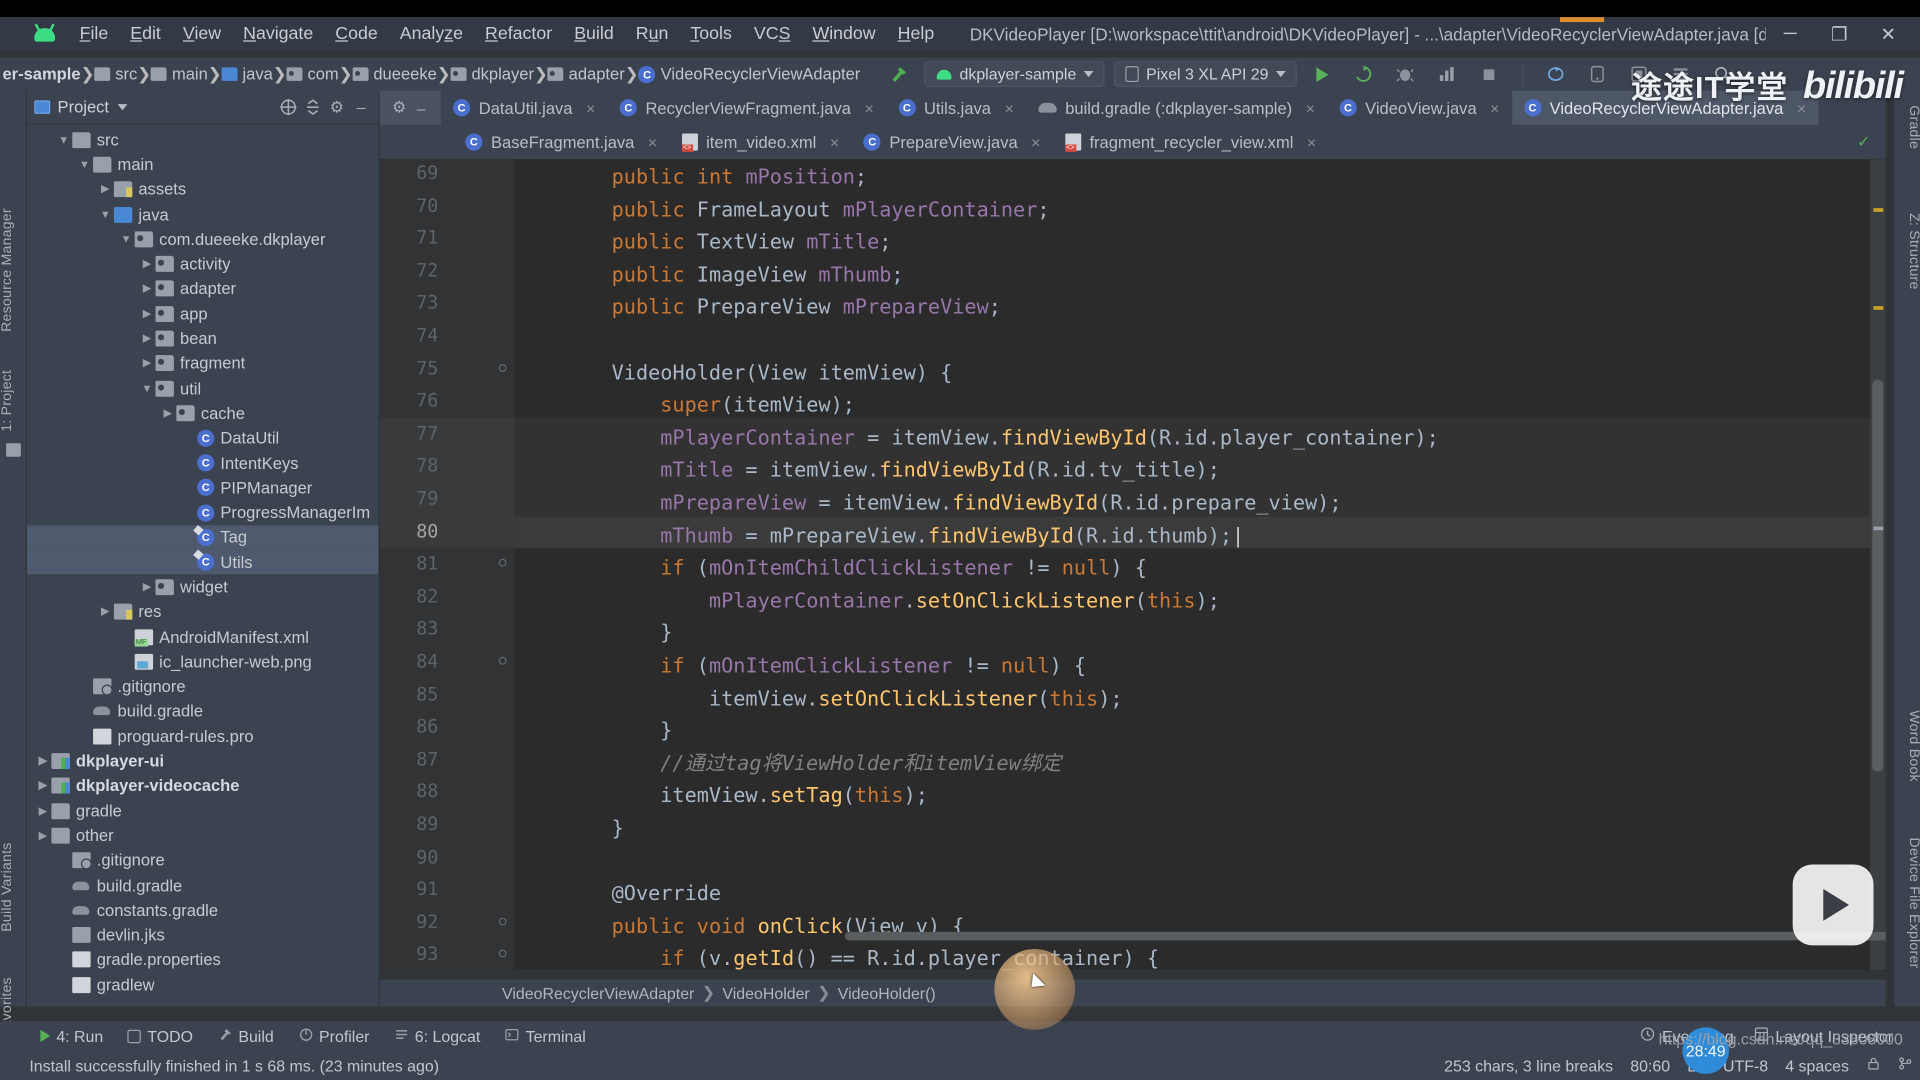 The image size is (1920, 1080). What do you see at coordinates (202, 288) in the screenshot?
I see `tree-item: ▶ adapter` at bounding box center [202, 288].